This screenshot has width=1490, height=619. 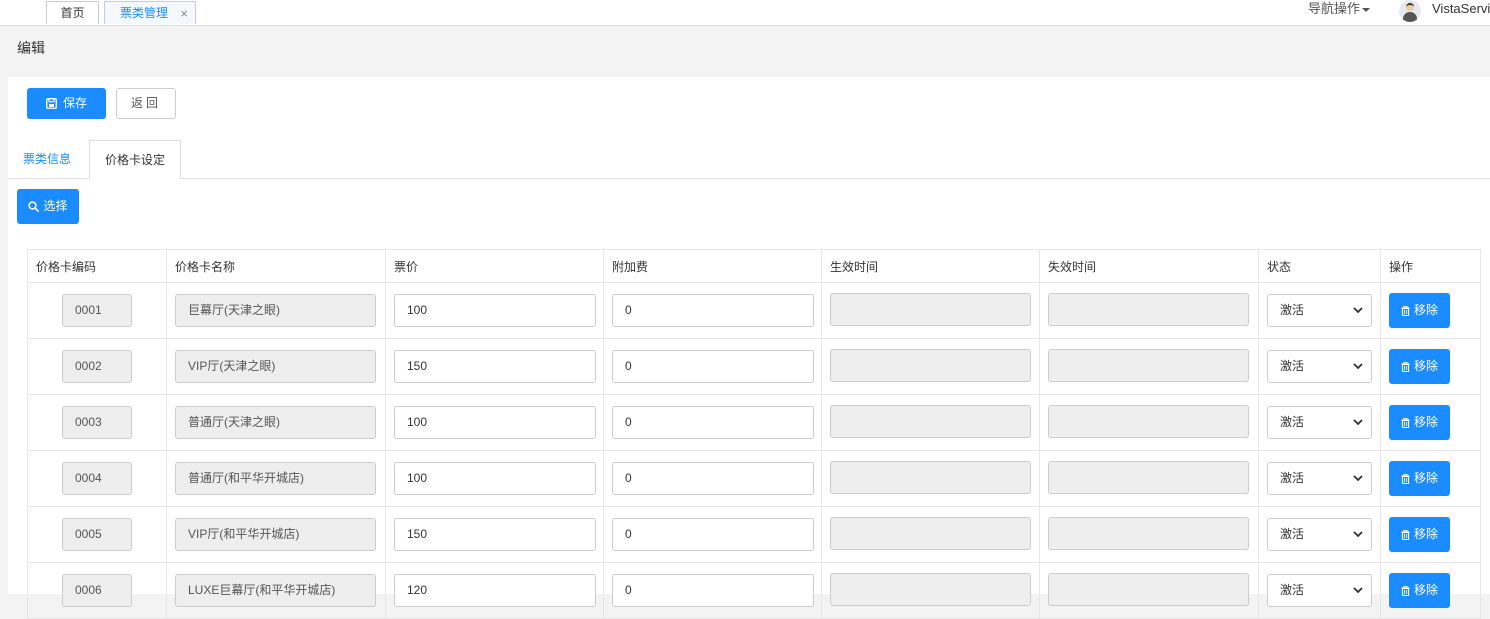 I want to click on price-card-name-field: VIP厅(天津之眼), so click(x=275, y=366).